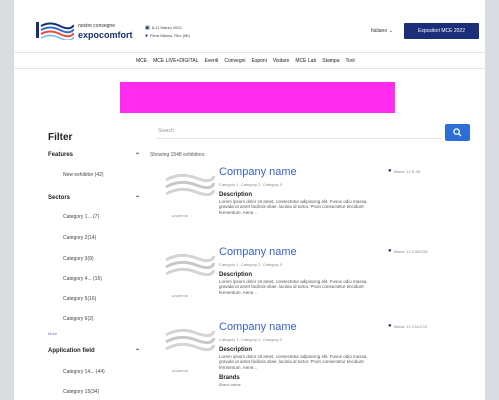  Describe the element at coordinates (55, 30) in the screenshot. I see `logo-waves-icon` at that location.